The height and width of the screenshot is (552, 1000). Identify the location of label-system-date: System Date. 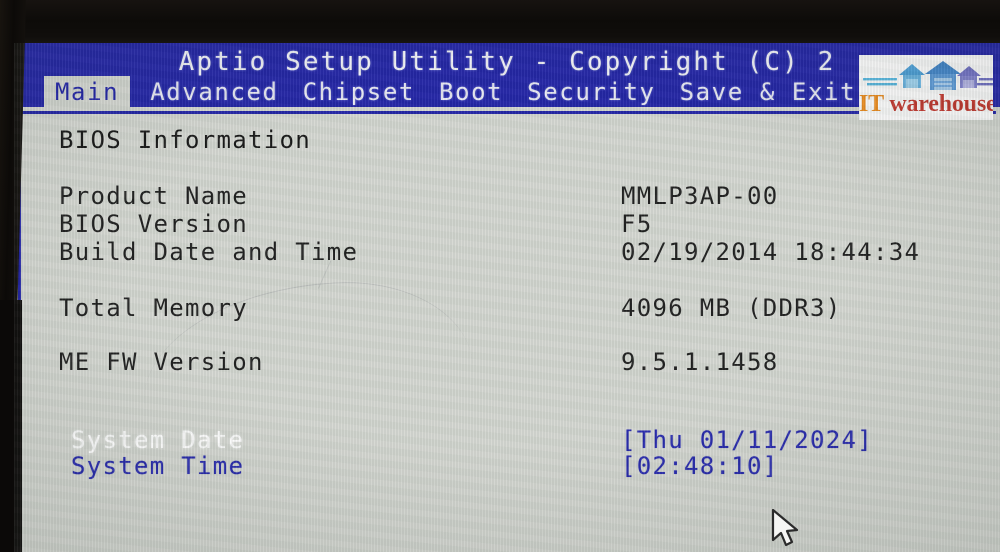
(157, 440).